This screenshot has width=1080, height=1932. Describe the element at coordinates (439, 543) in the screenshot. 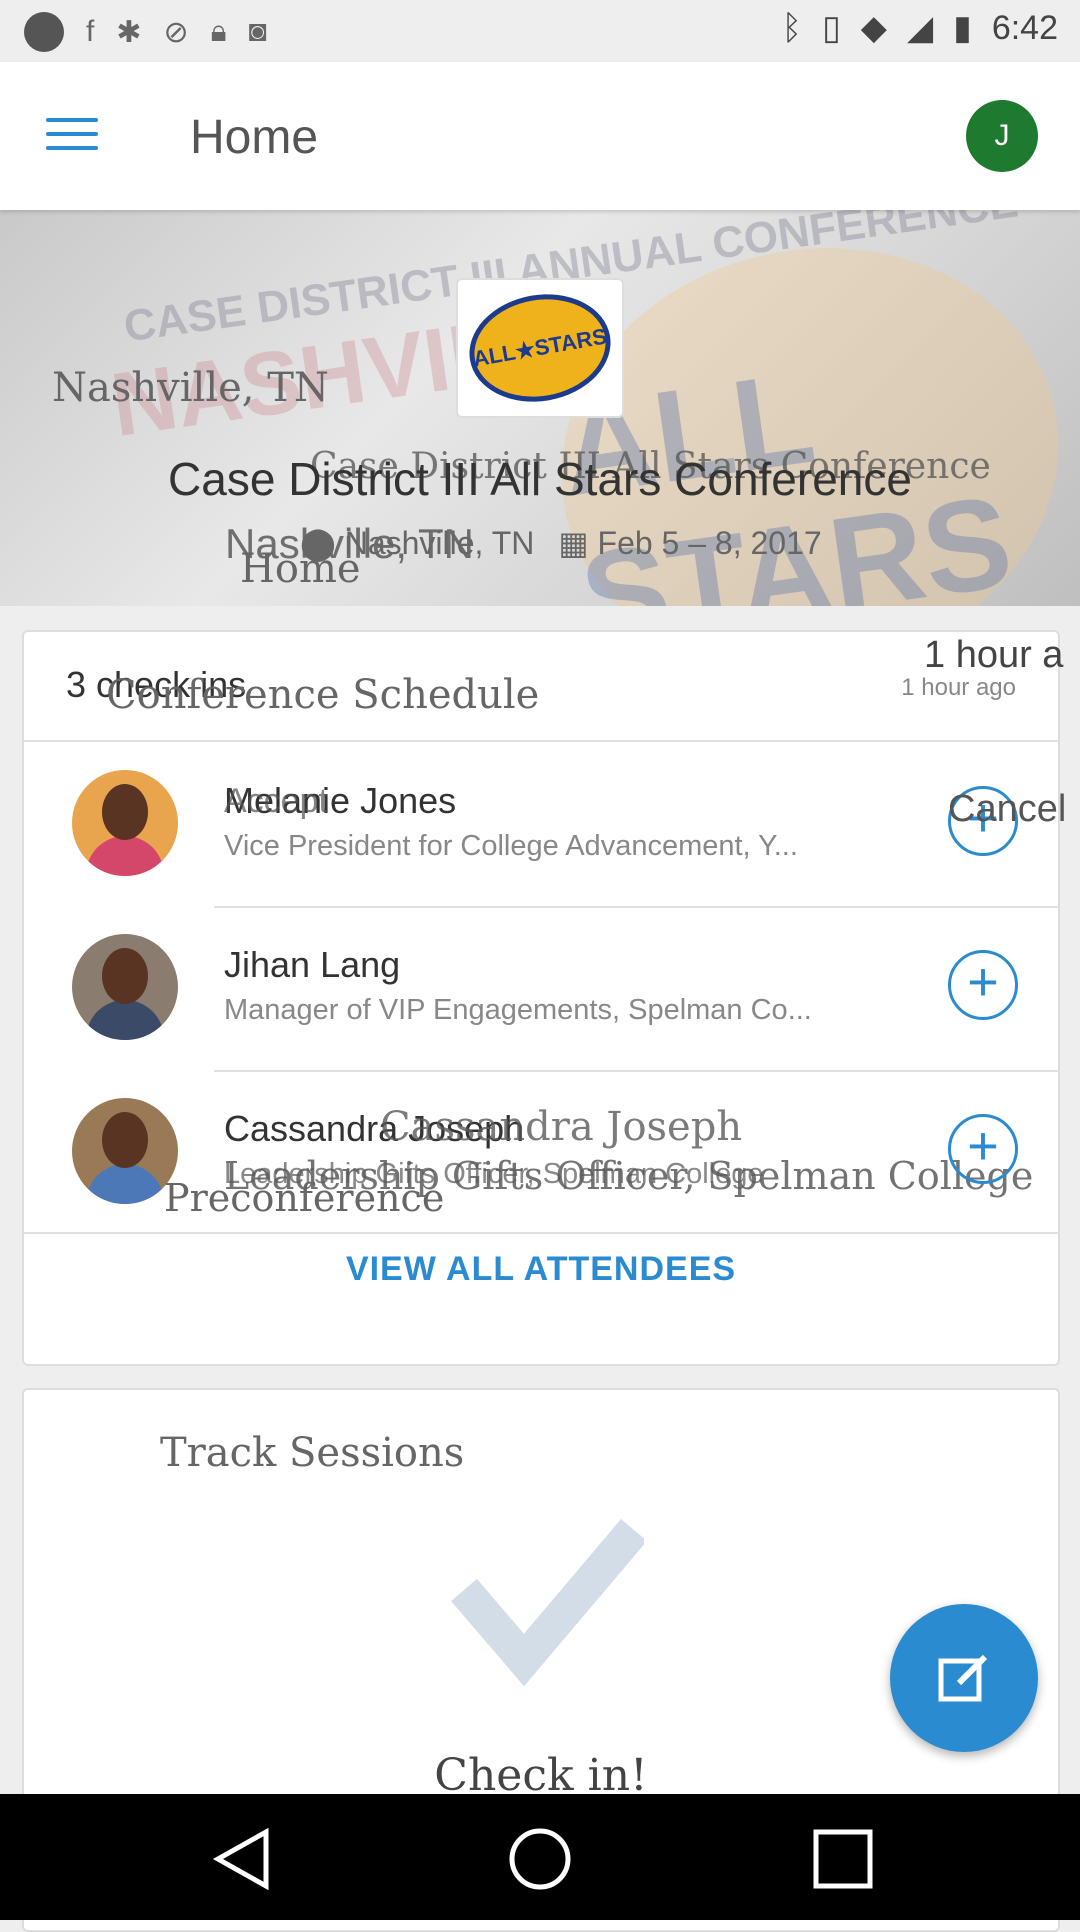

I see `event-location: Nashville, TN` at that location.